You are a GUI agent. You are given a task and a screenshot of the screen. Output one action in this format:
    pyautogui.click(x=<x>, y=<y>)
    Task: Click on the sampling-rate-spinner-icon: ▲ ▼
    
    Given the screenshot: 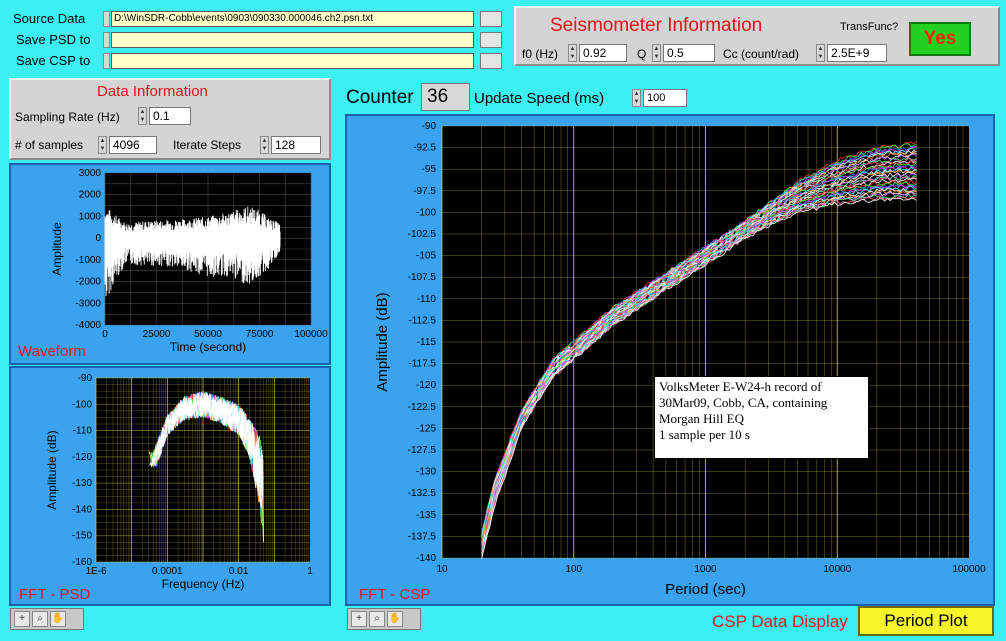 What is the action you would take?
    pyautogui.click(x=142, y=116)
    